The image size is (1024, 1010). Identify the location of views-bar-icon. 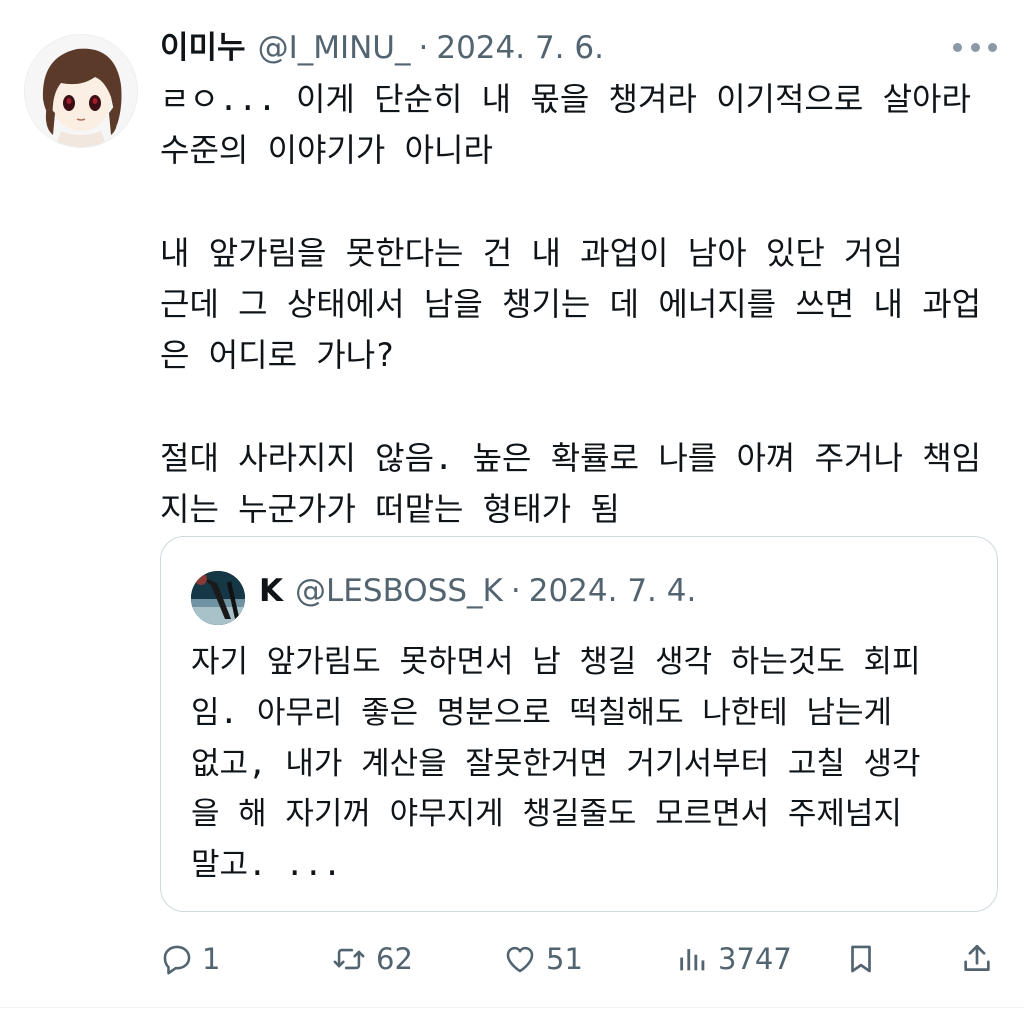
(693, 959).